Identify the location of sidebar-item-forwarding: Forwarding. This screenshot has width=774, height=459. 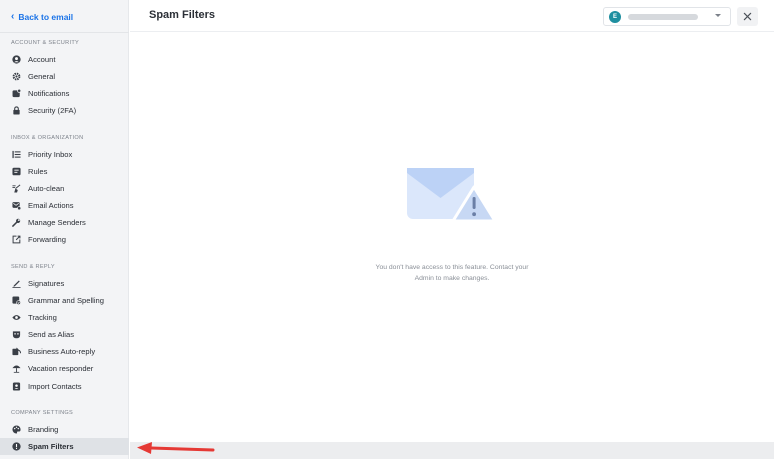
(64, 239).